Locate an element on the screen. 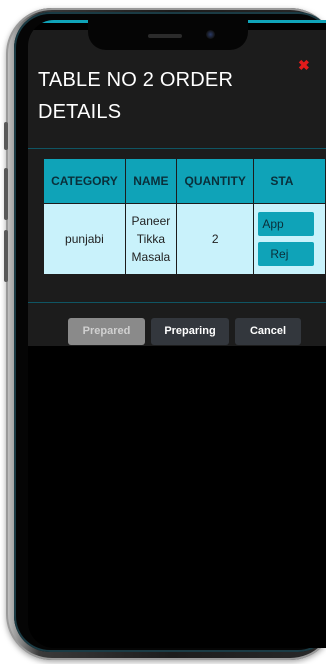 The width and height of the screenshot is (326, 664). name-line: Tikka is located at coordinates (151, 239).